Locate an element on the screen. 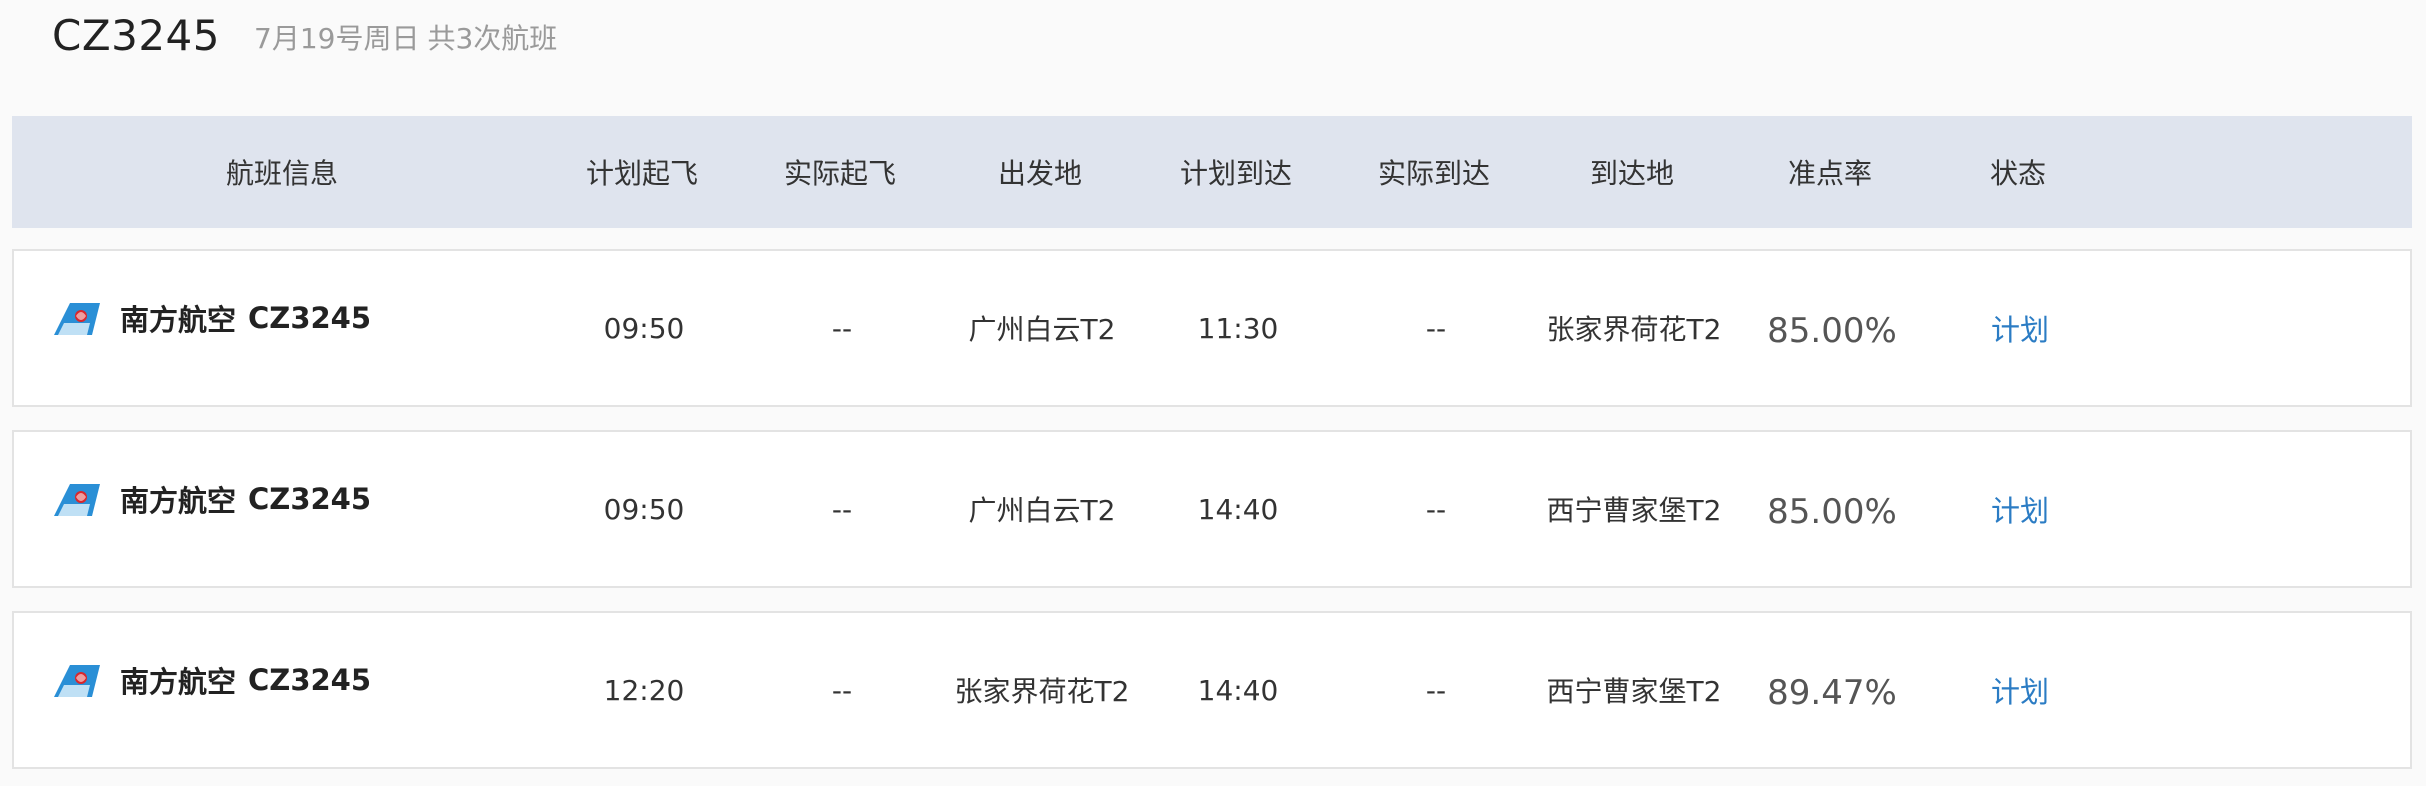  column-header-from: 出发地 is located at coordinates (1039, 173).